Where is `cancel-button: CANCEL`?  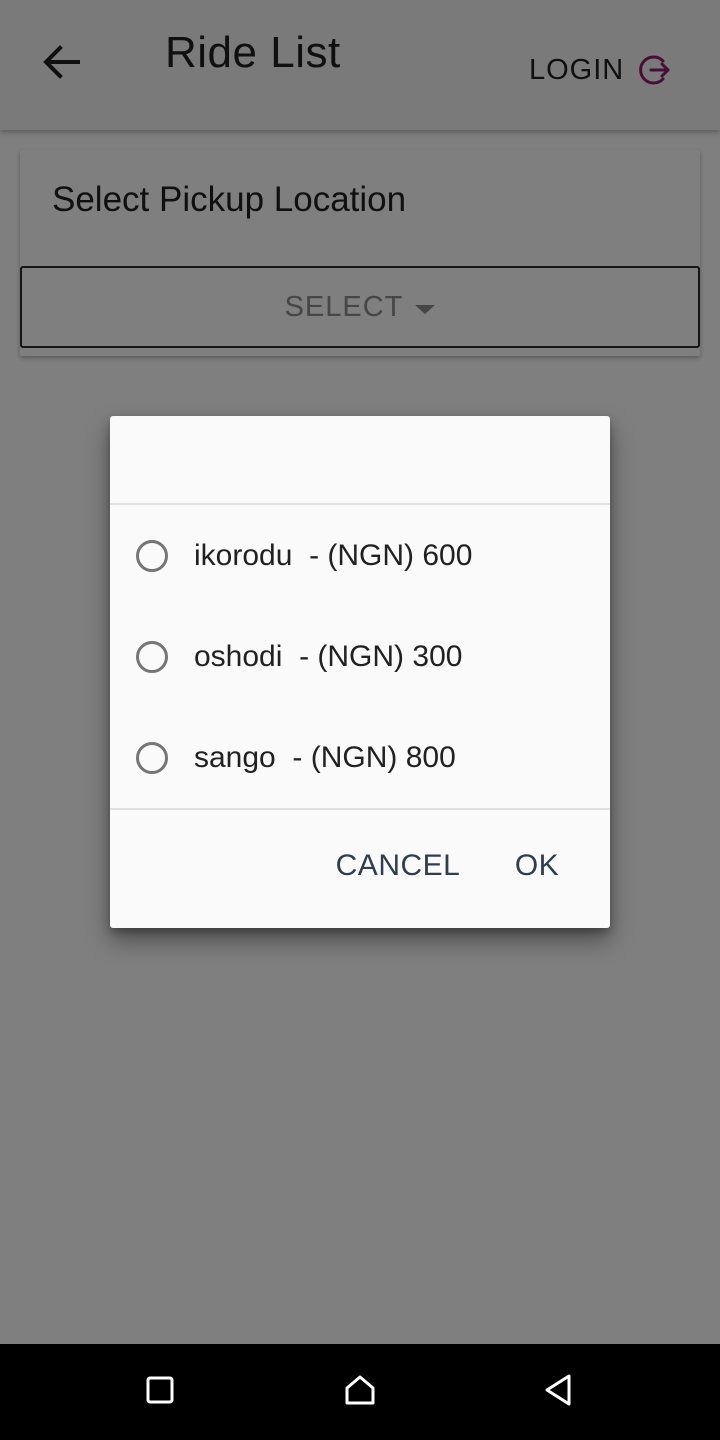 cancel-button: CANCEL is located at coordinates (398, 866).